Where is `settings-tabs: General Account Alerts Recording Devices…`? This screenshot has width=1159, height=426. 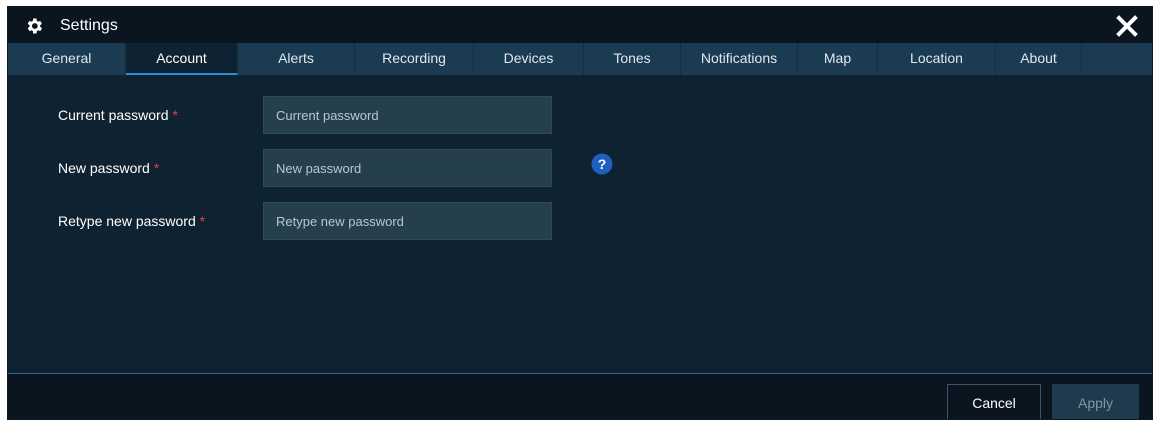
settings-tabs: General Account Alerts Recording Devices… is located at coordinates (580, 59).